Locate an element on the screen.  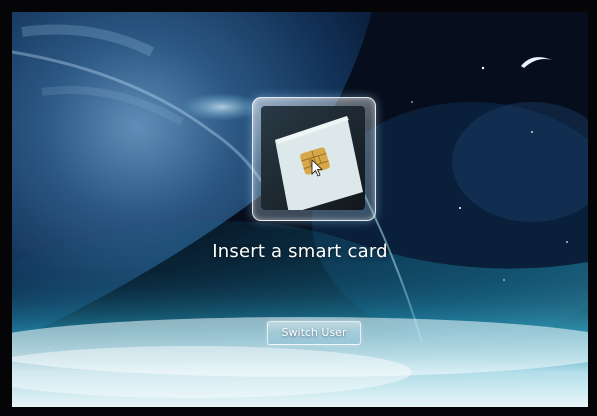
smart-card-tile is located at coordinates (314, 159).